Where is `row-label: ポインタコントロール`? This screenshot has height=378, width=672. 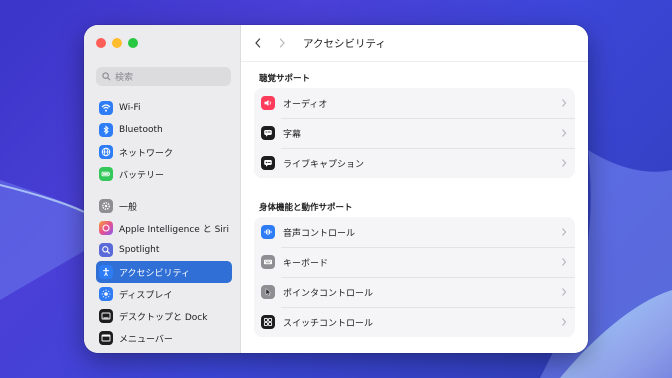 row-label: ポインタコントロール is located at coordinates (328, 293).